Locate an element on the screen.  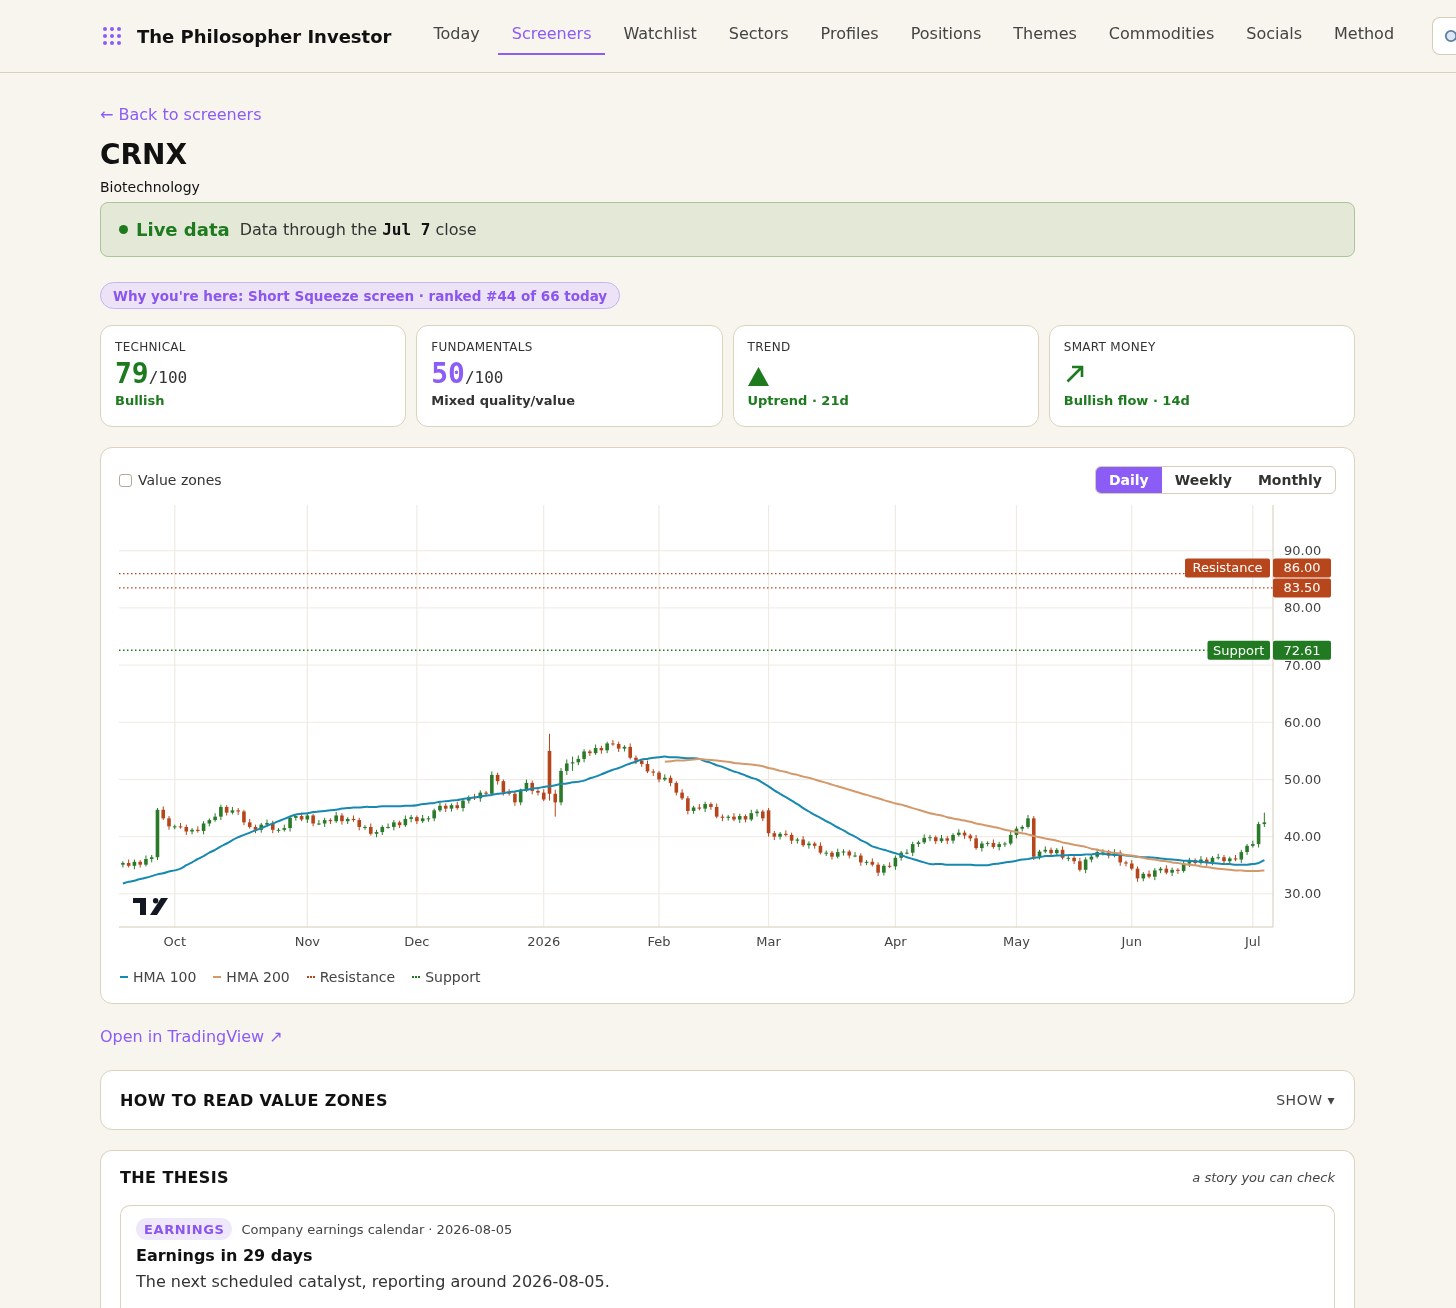
nav-tab: Profiles is located at coordinates (849, 34).